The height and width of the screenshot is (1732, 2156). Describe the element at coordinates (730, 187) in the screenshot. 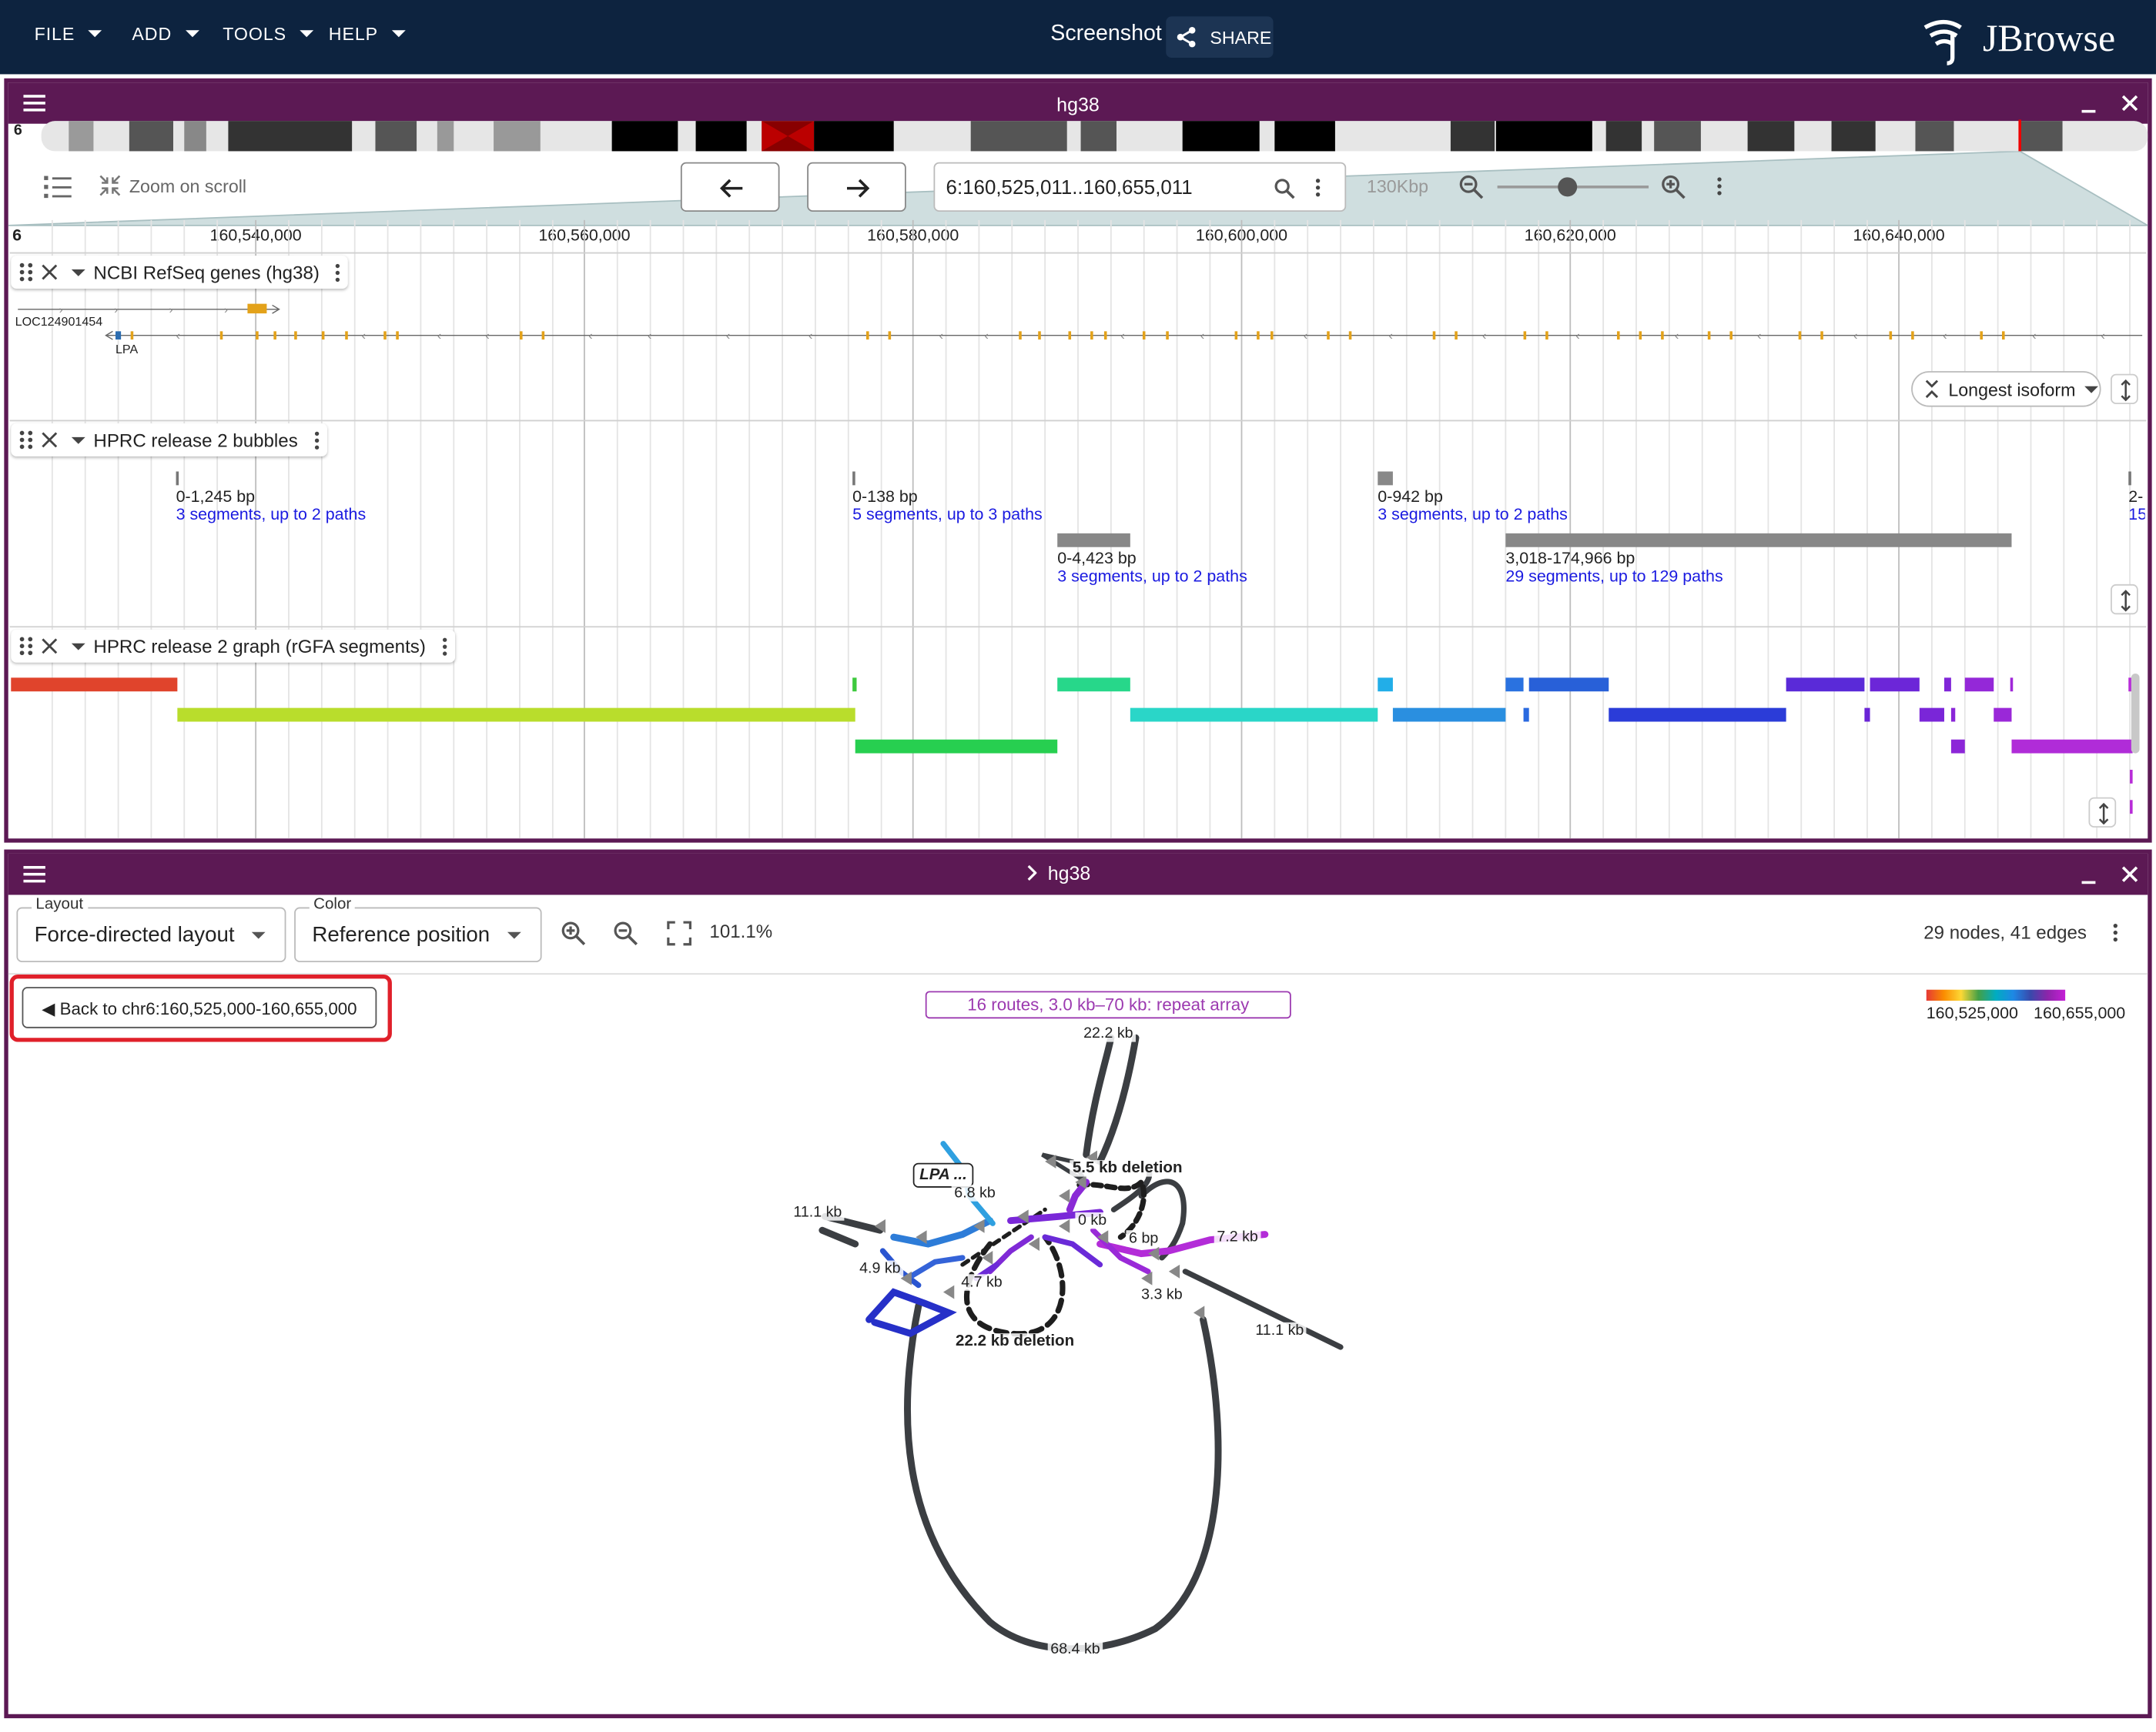

I see `pan-left-button` at that location.